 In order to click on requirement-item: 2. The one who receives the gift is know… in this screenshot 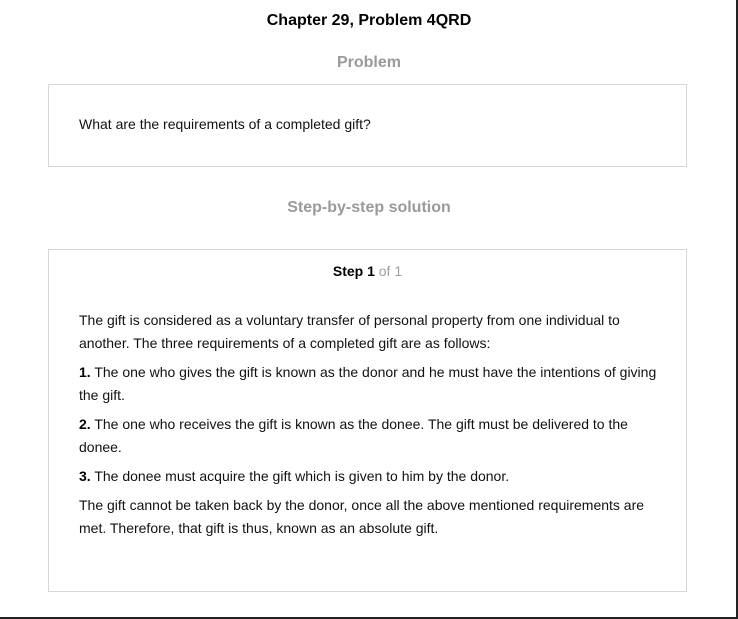, I will do `click(371, 436)`.